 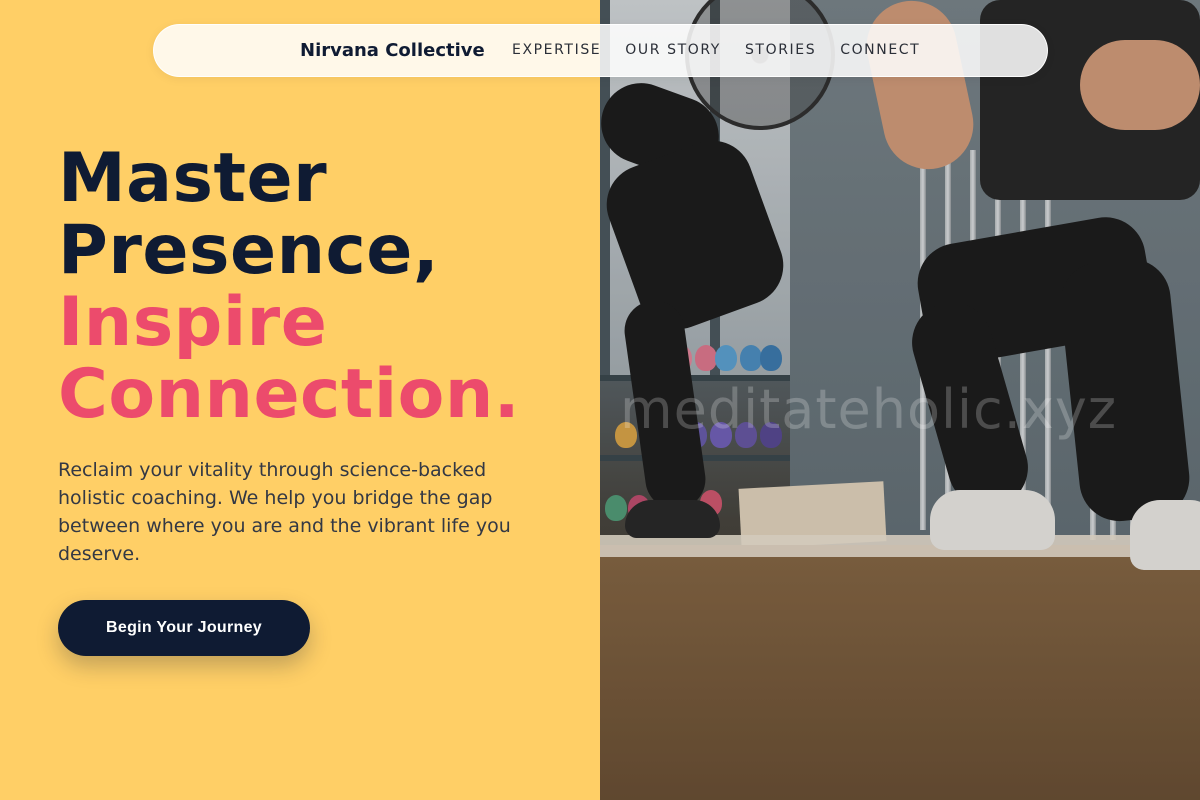 I want to click on nav-link-expertise: EXPERTISE, so click(x=556, y=50).